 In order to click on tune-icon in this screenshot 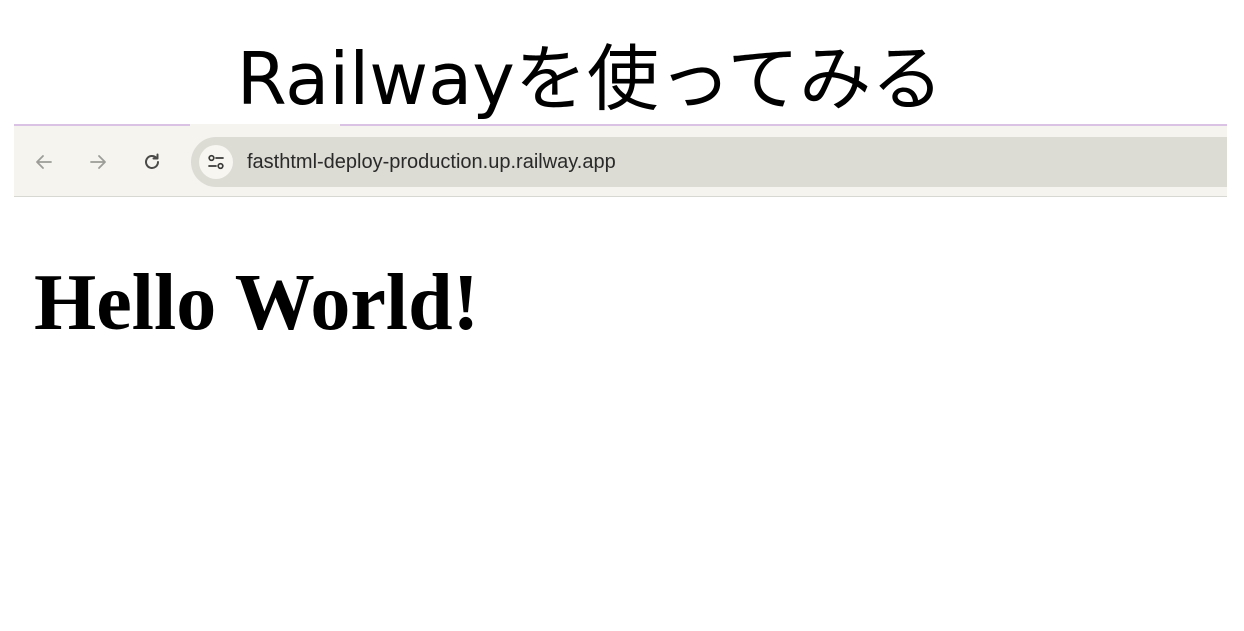, I will do `click(216, 162)`.